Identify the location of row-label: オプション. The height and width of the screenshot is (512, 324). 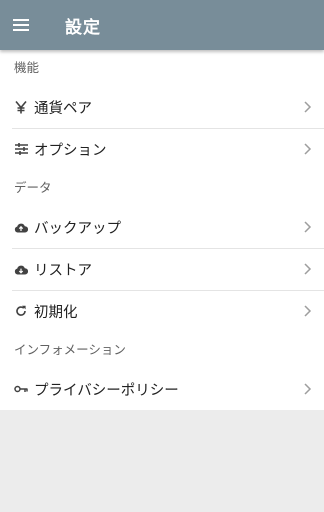
(70, 150).